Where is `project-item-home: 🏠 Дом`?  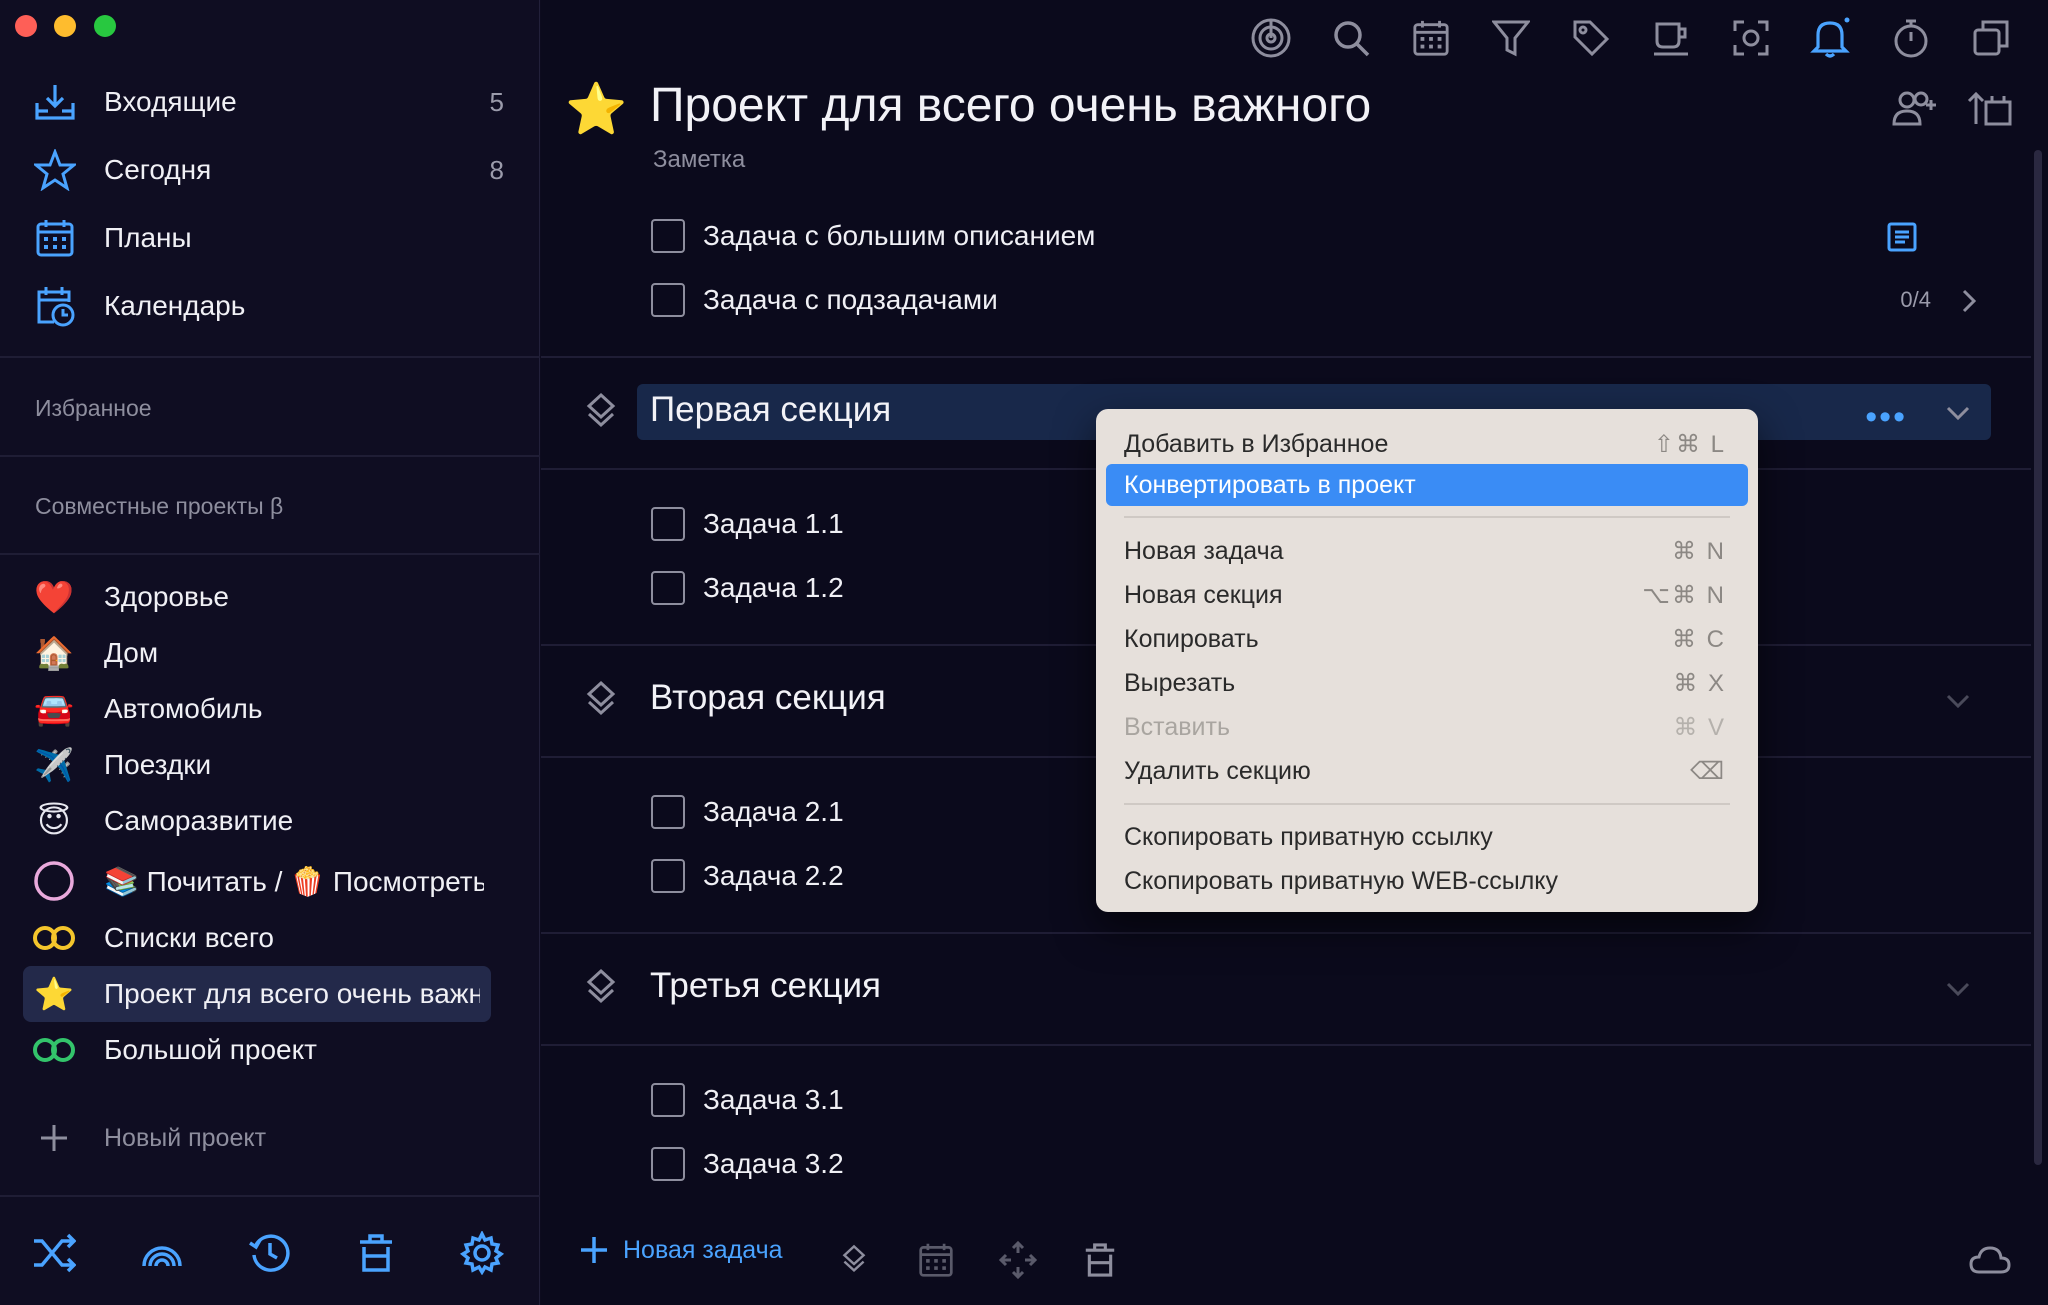 project-item-home: 🏠 Дом is located at coordinates (270, 653).